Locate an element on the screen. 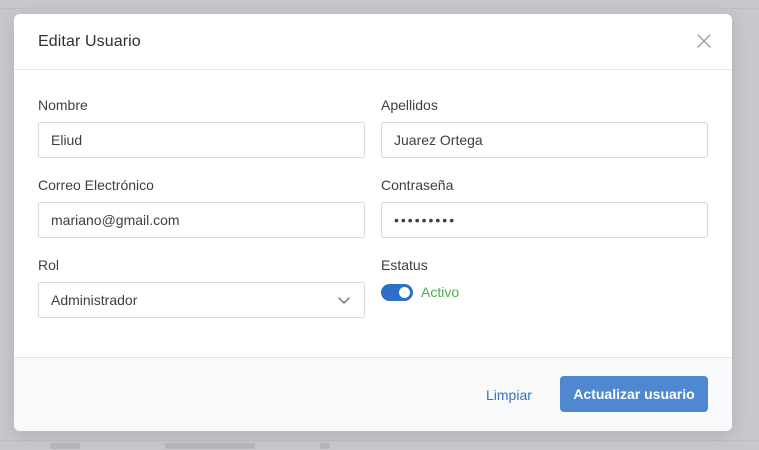 The height and width of the screenshot is (450, 759). close-icon is located at coordinates (704, 41).